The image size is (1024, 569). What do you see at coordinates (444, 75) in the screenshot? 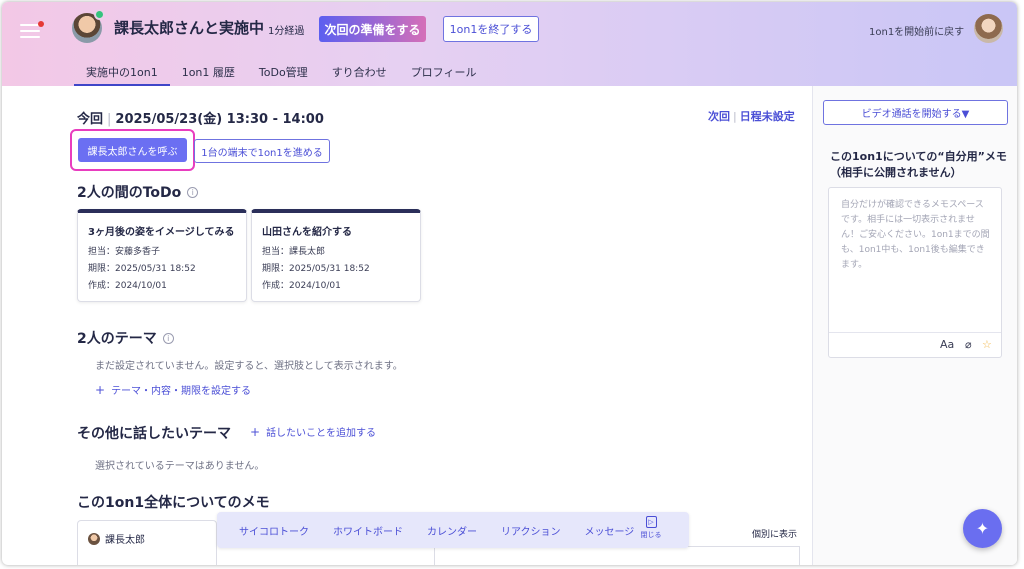
I see `tab-profile: プロフィール` at bounding box center [444, 75].